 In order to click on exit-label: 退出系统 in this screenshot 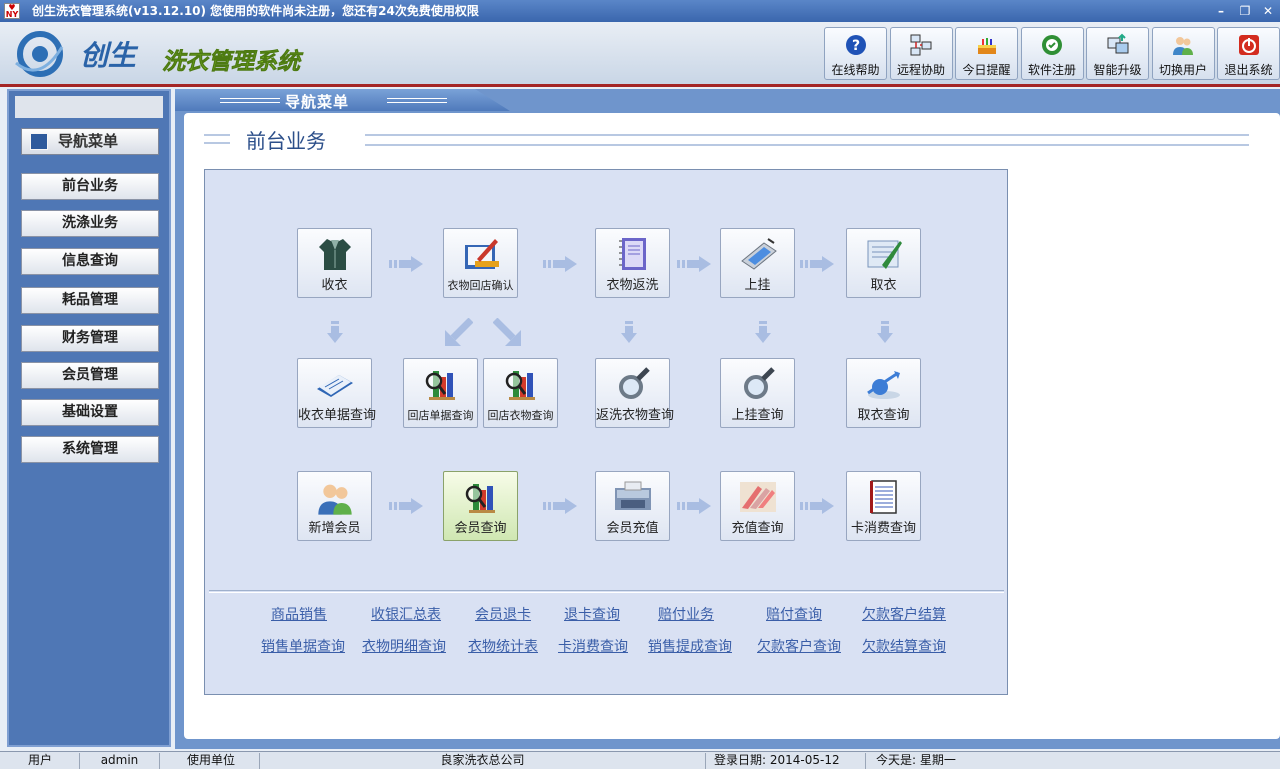, I will do `click(1248, 70)`.